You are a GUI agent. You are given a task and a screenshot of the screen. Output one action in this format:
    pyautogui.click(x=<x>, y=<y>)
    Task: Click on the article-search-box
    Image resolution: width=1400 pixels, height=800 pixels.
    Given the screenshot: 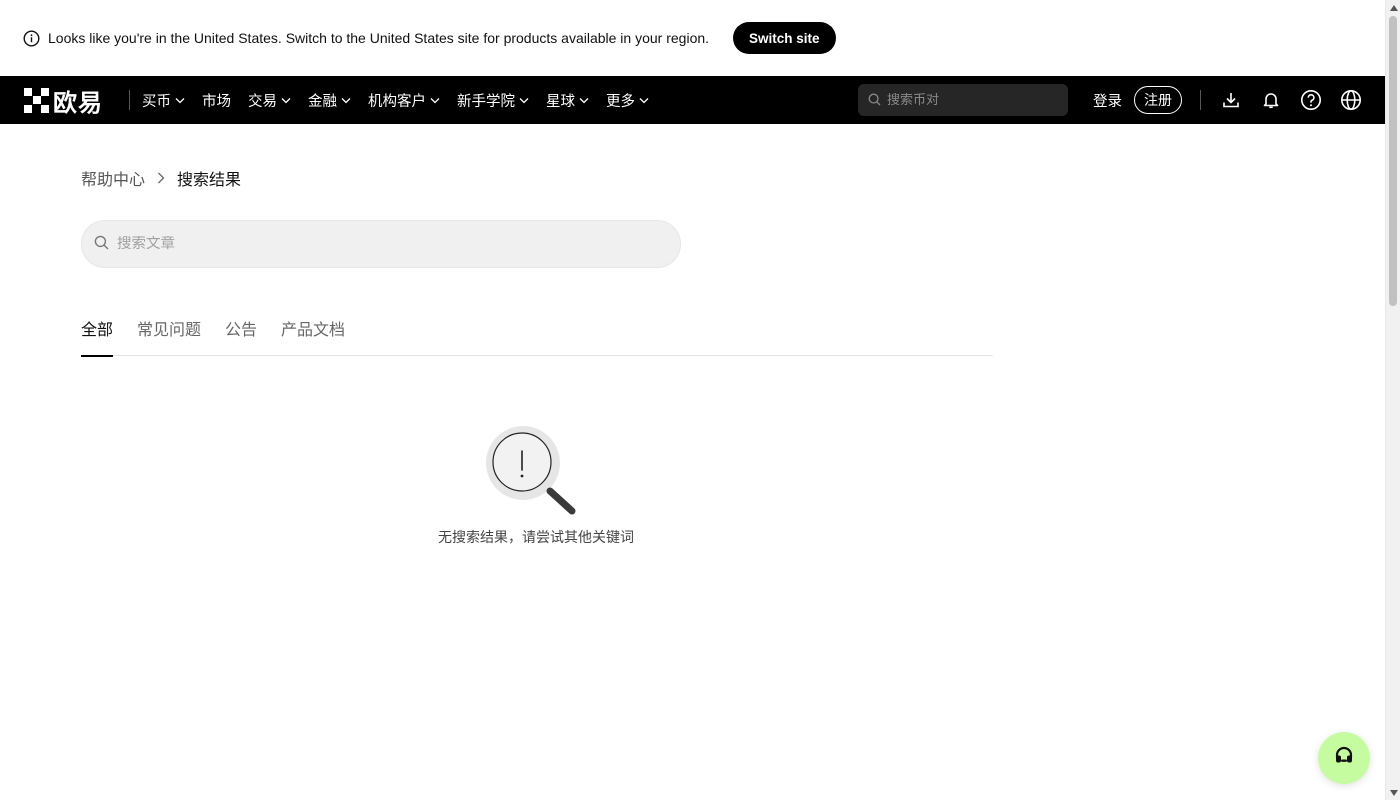 What is the action you would take?
    pyautogui.click(x=381, y=244)
    